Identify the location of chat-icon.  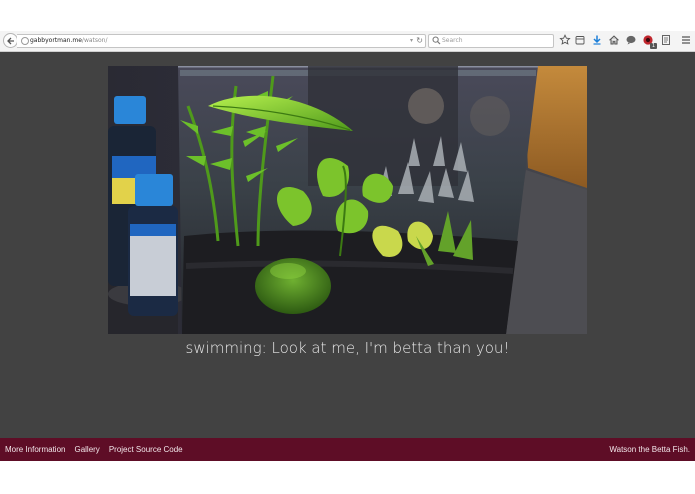
(631, 40).